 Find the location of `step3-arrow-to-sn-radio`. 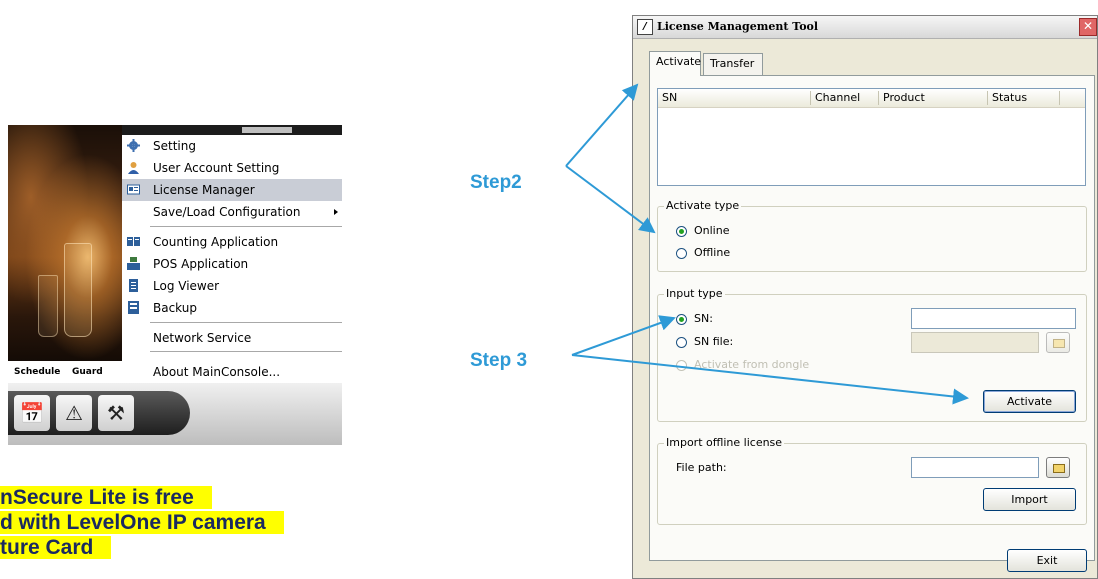

step3-arrow-to-sn-radio is located at coordinates (623, 335).